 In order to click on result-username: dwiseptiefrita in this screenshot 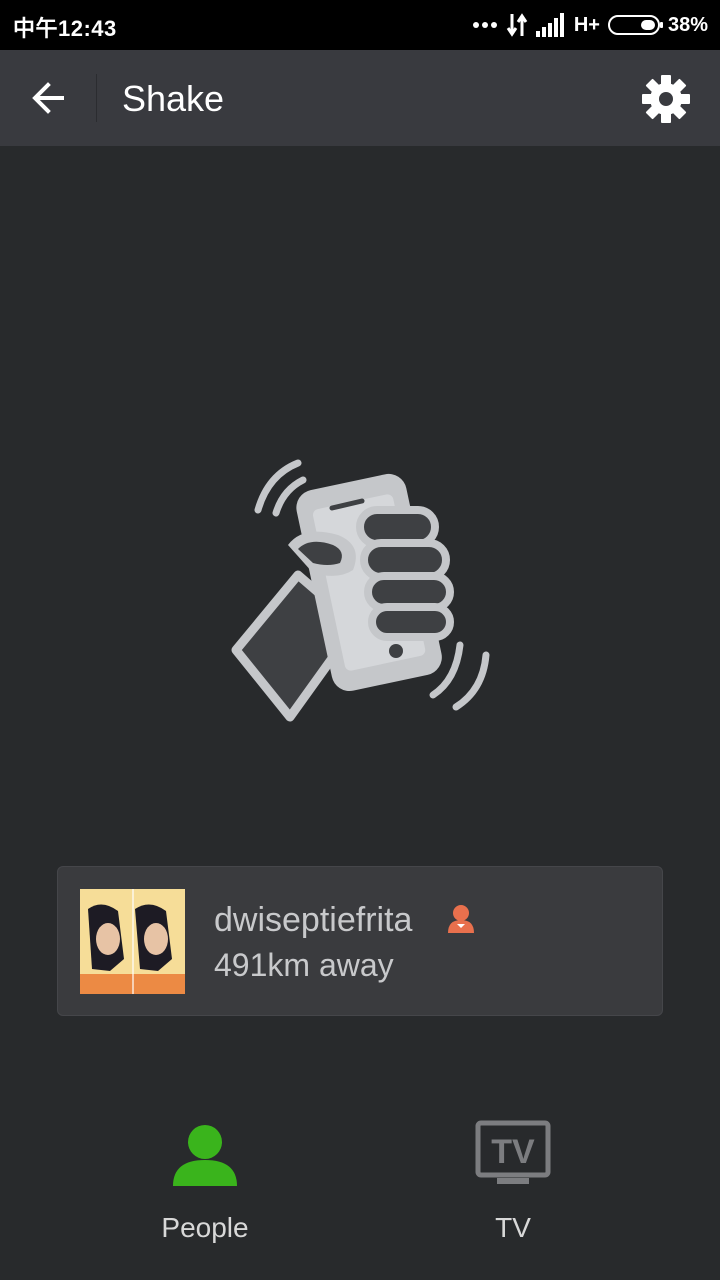, I will do `click(313, 920)`.